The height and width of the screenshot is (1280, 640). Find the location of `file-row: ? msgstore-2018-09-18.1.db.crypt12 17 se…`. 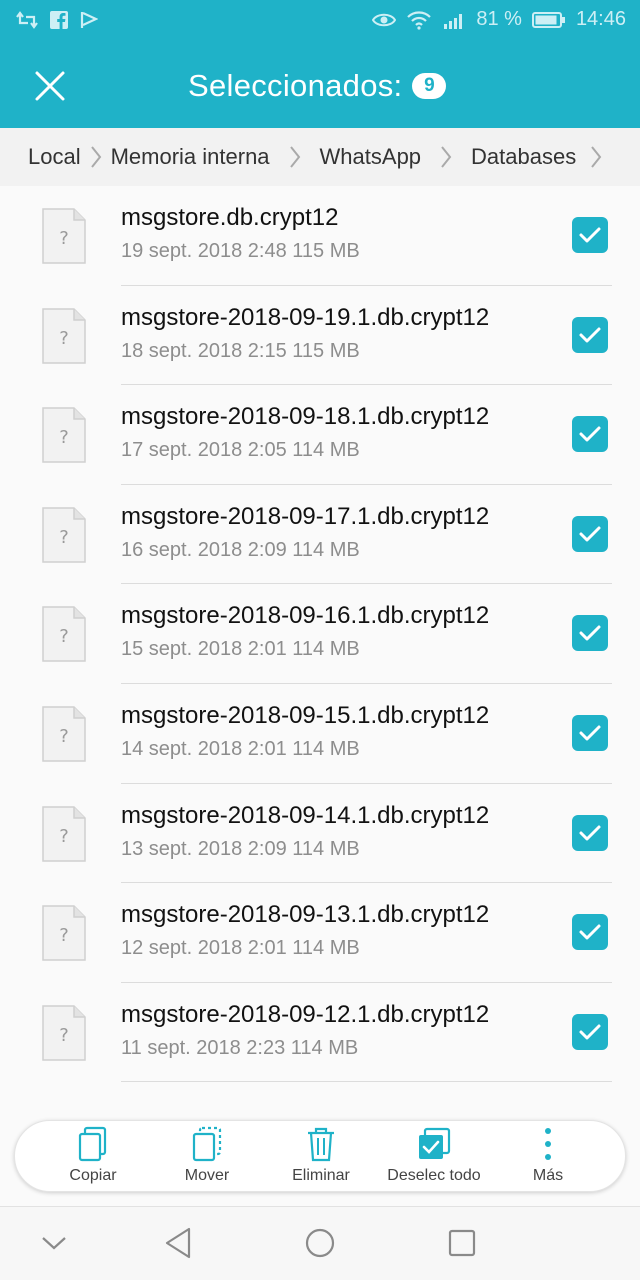

file-row: ? msgstore-2018-09-18.1.db.crypt12 17 se… is located at coordinates (320, 435).